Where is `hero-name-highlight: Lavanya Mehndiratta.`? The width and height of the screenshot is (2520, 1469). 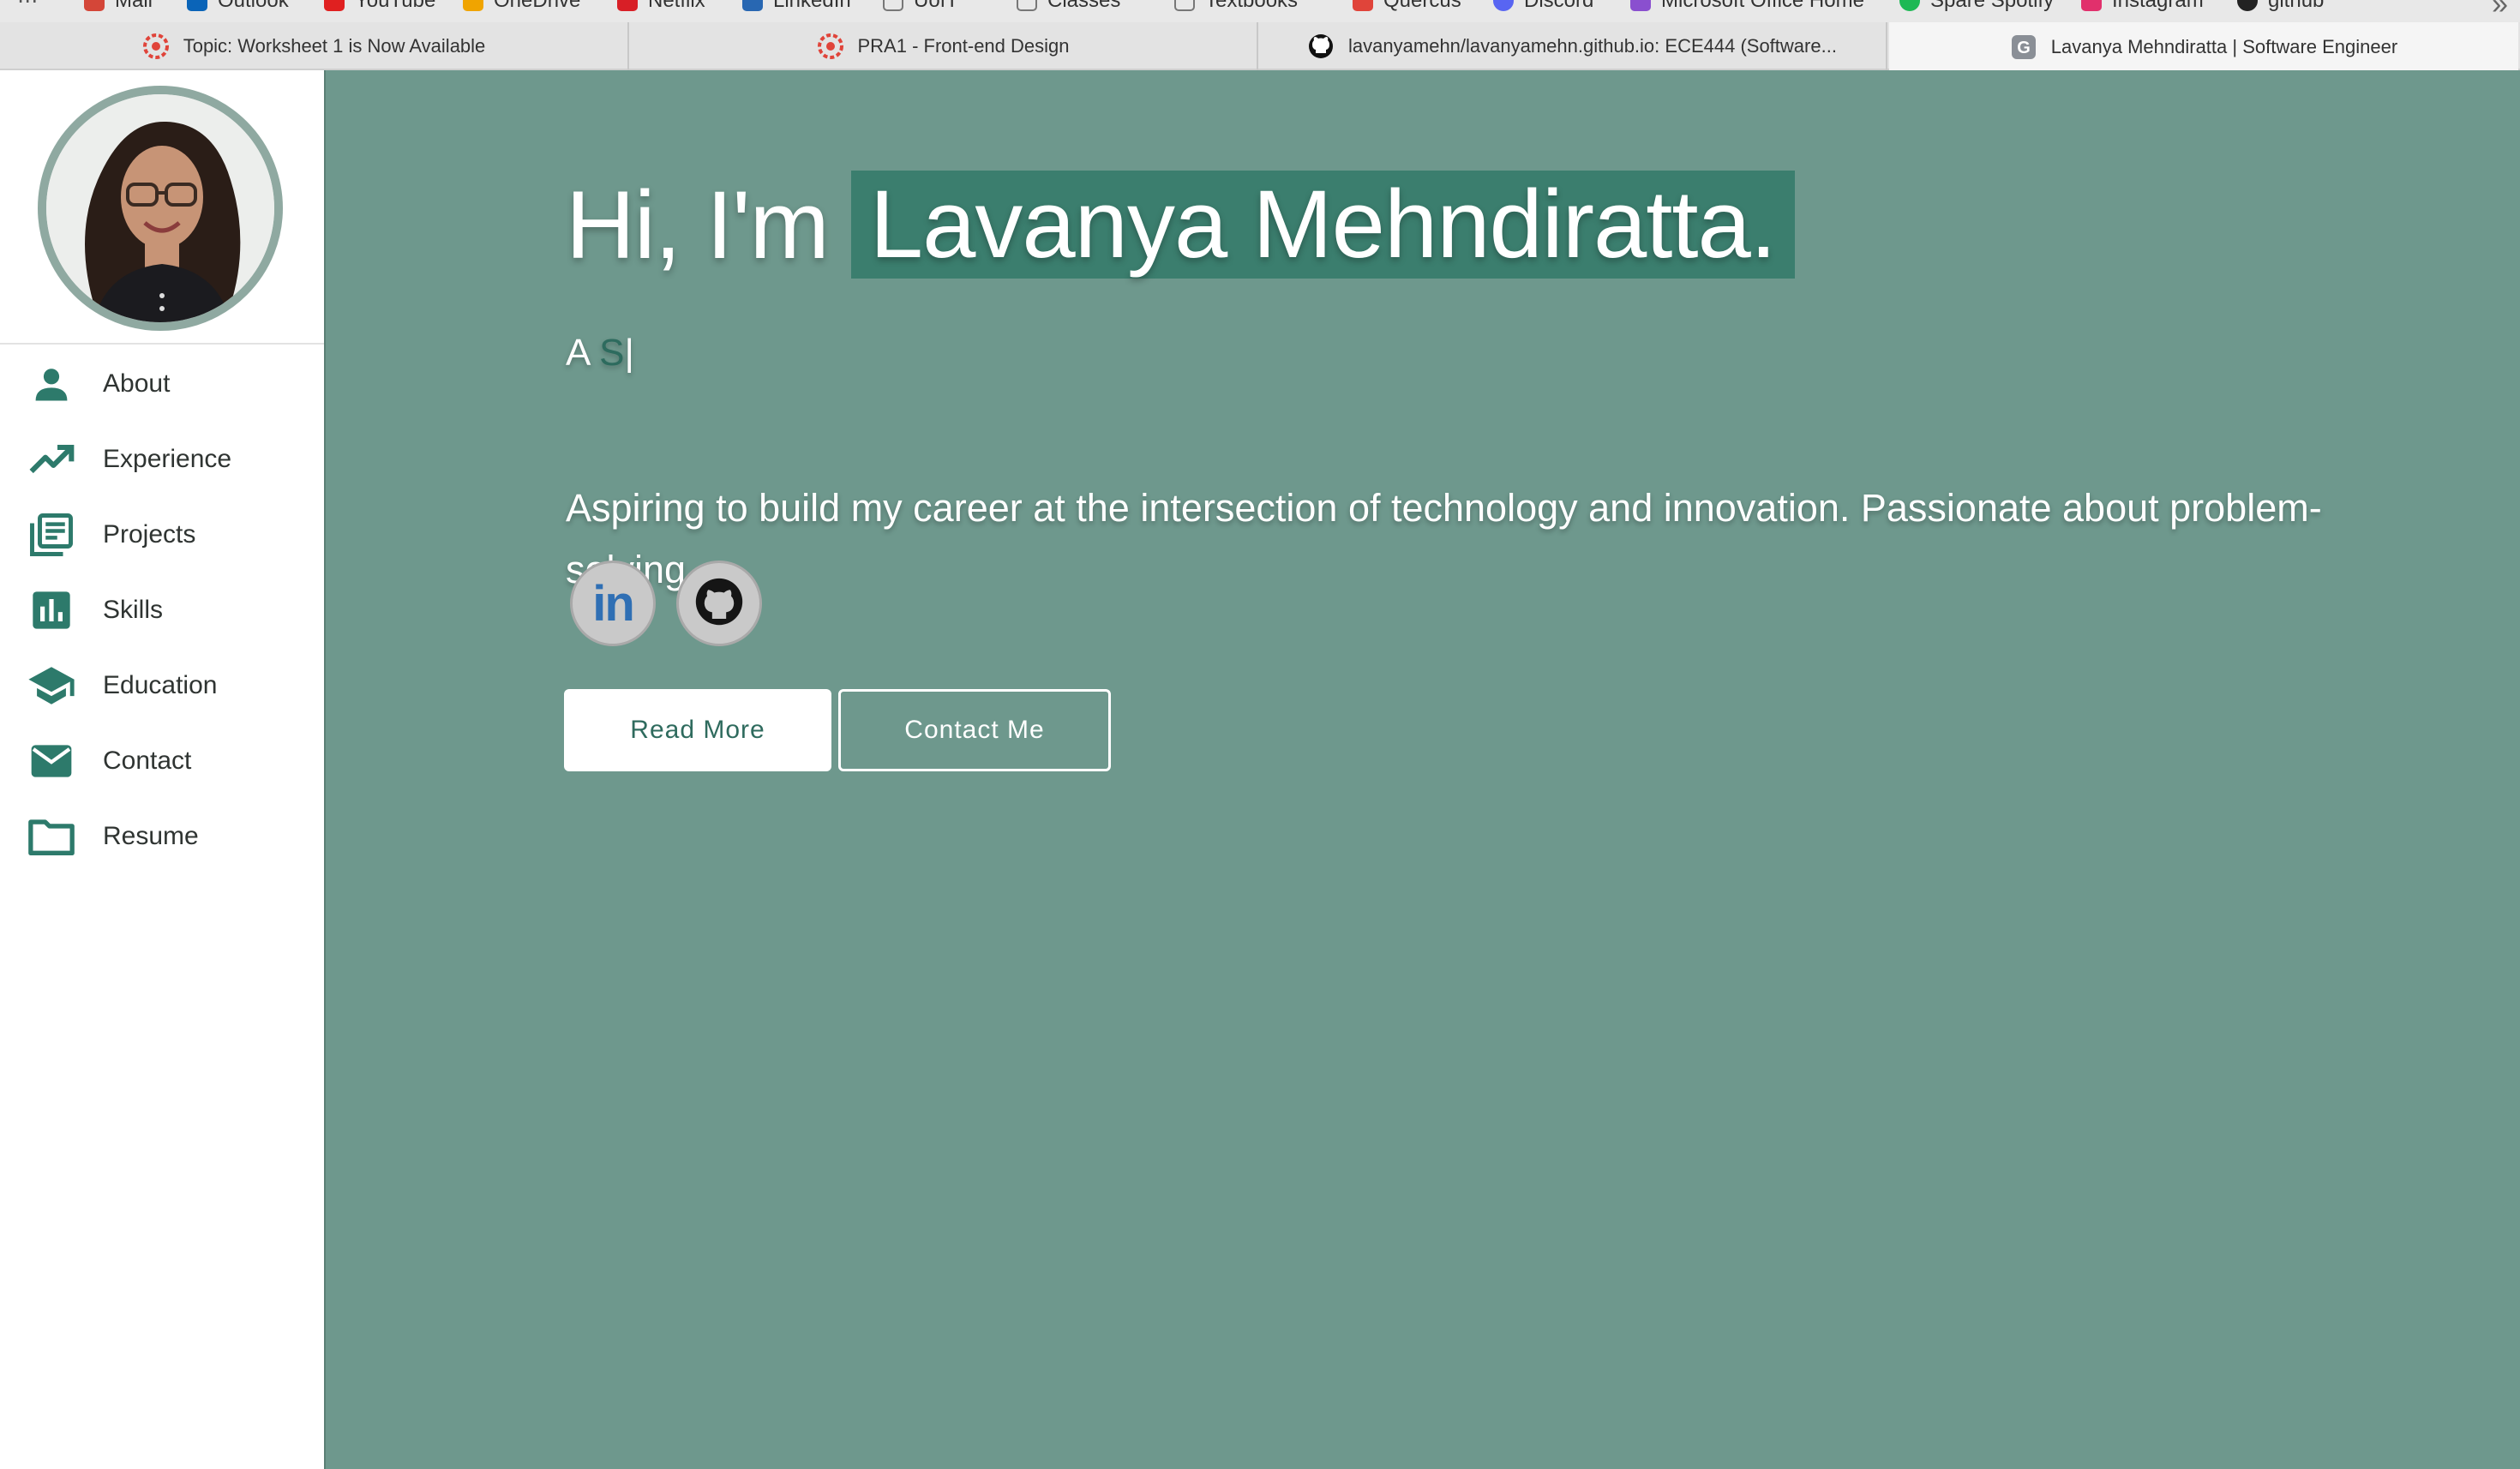
hero-name-highlight: Lavanya Mehndiratta. is located at coordinates (1322, 225).